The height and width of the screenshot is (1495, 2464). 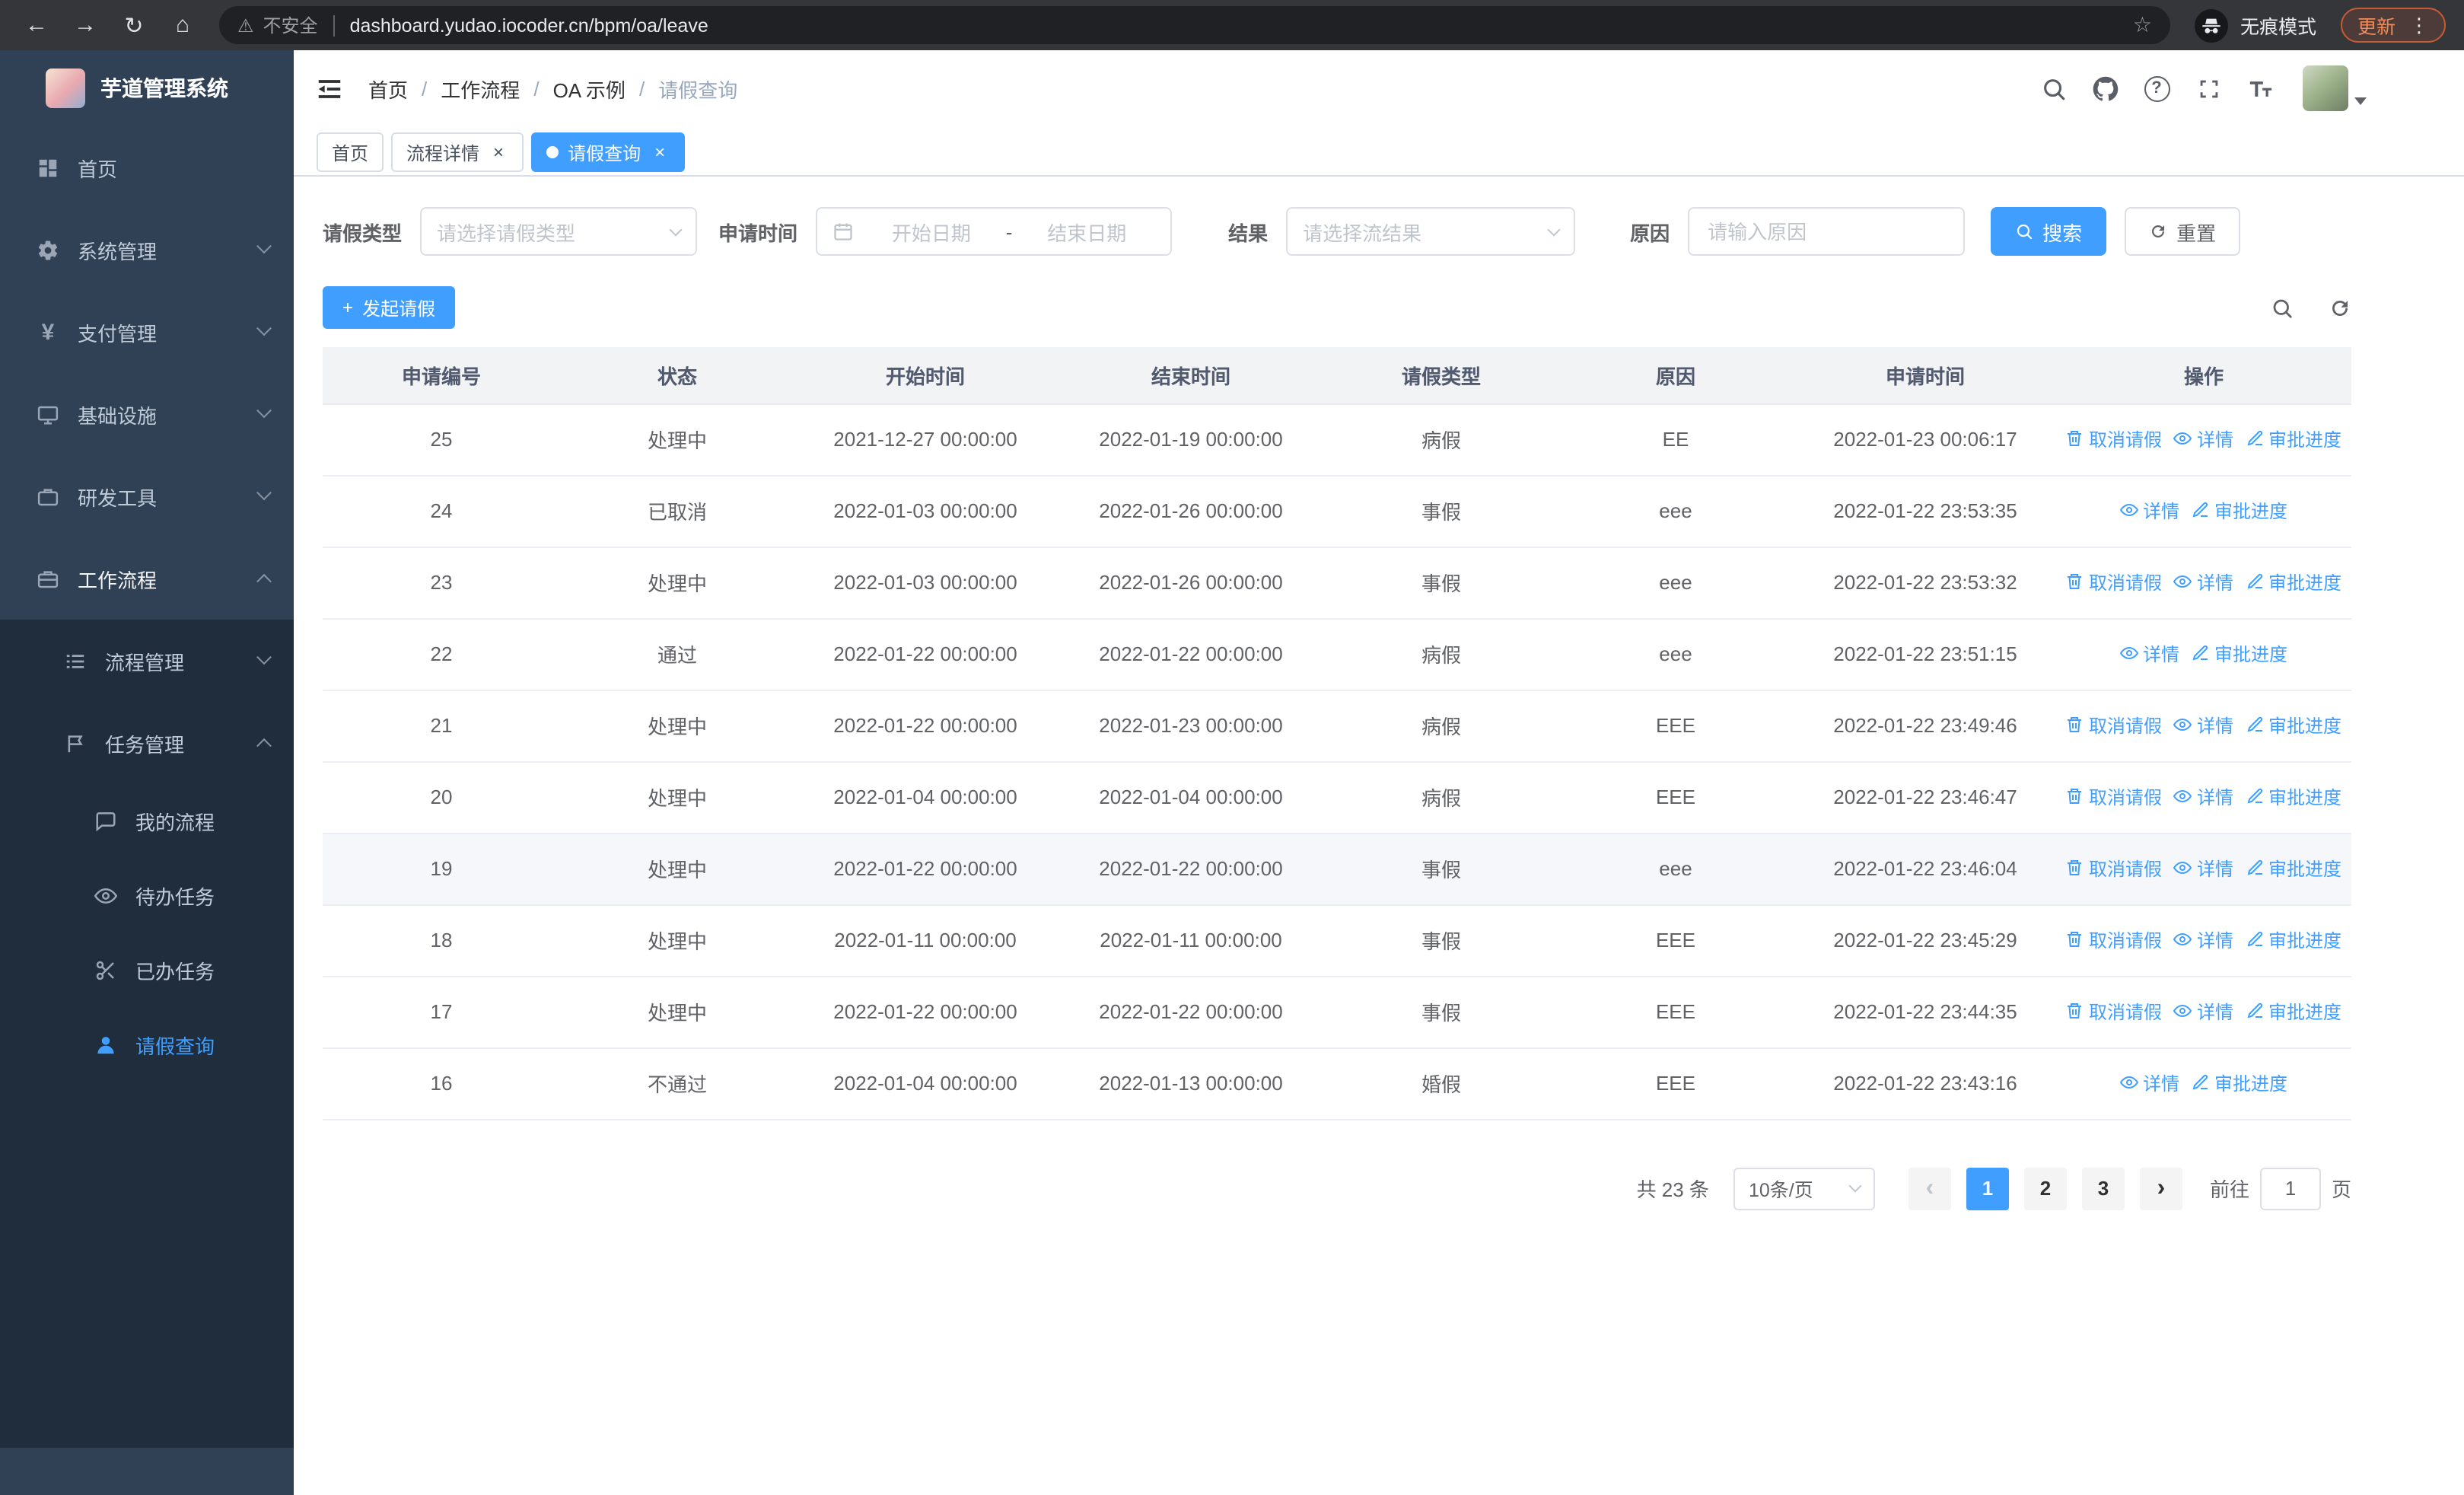 What do you see at coordinates (147, 250) in the screenshot?
I see `sidebar-item-system-management: 系统管理` at bounding box center [147, 250].